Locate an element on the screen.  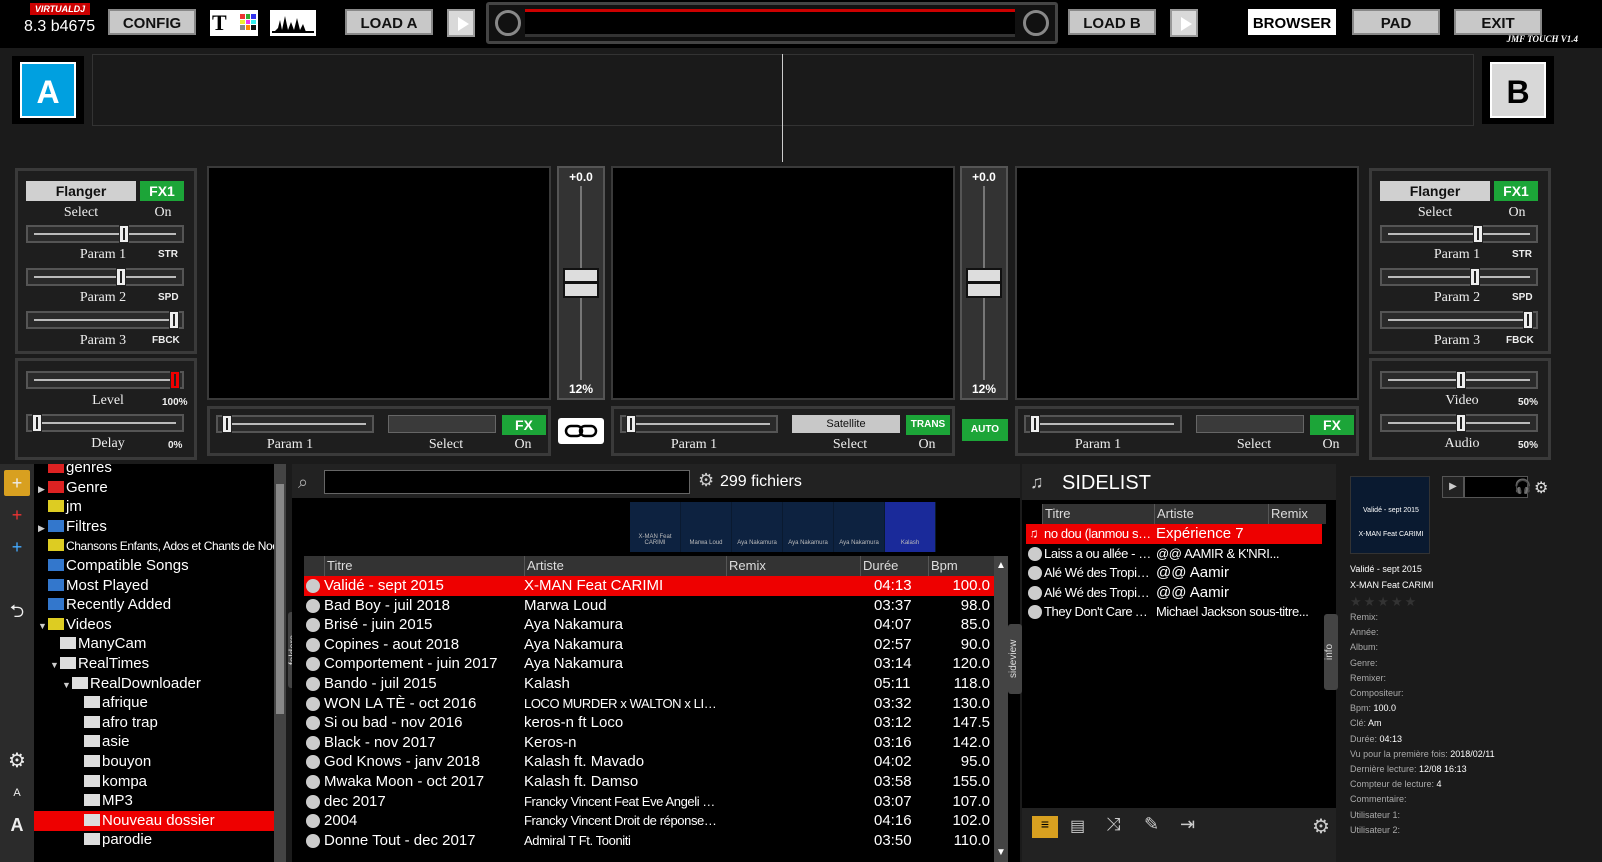
fx-name-left: Flanger is located at coordinates (81, 191).